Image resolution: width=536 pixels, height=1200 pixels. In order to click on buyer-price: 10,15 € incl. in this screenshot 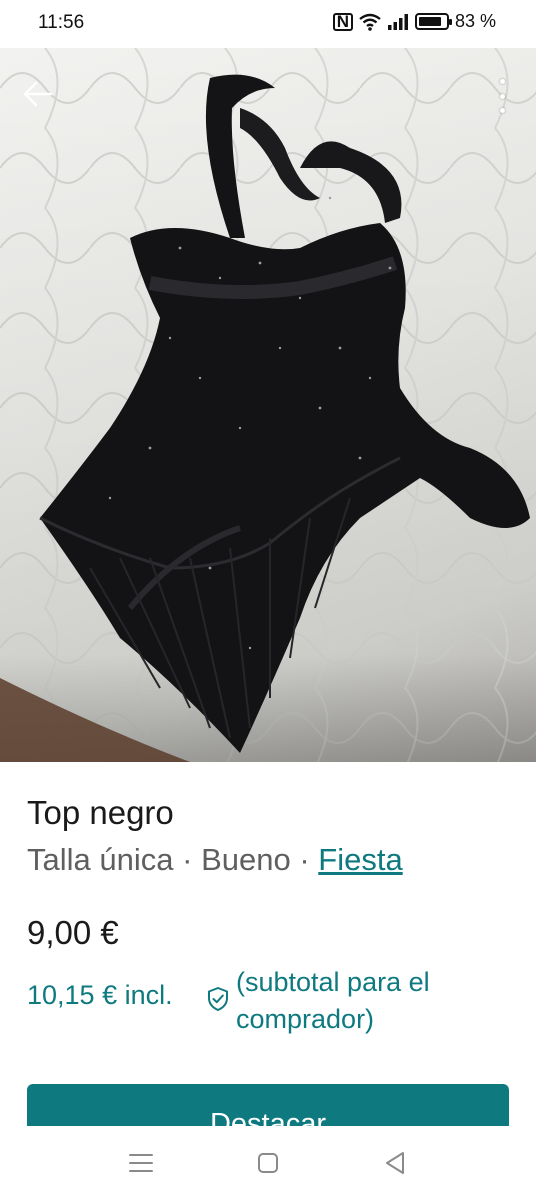, I will do `click(100, 995)`.